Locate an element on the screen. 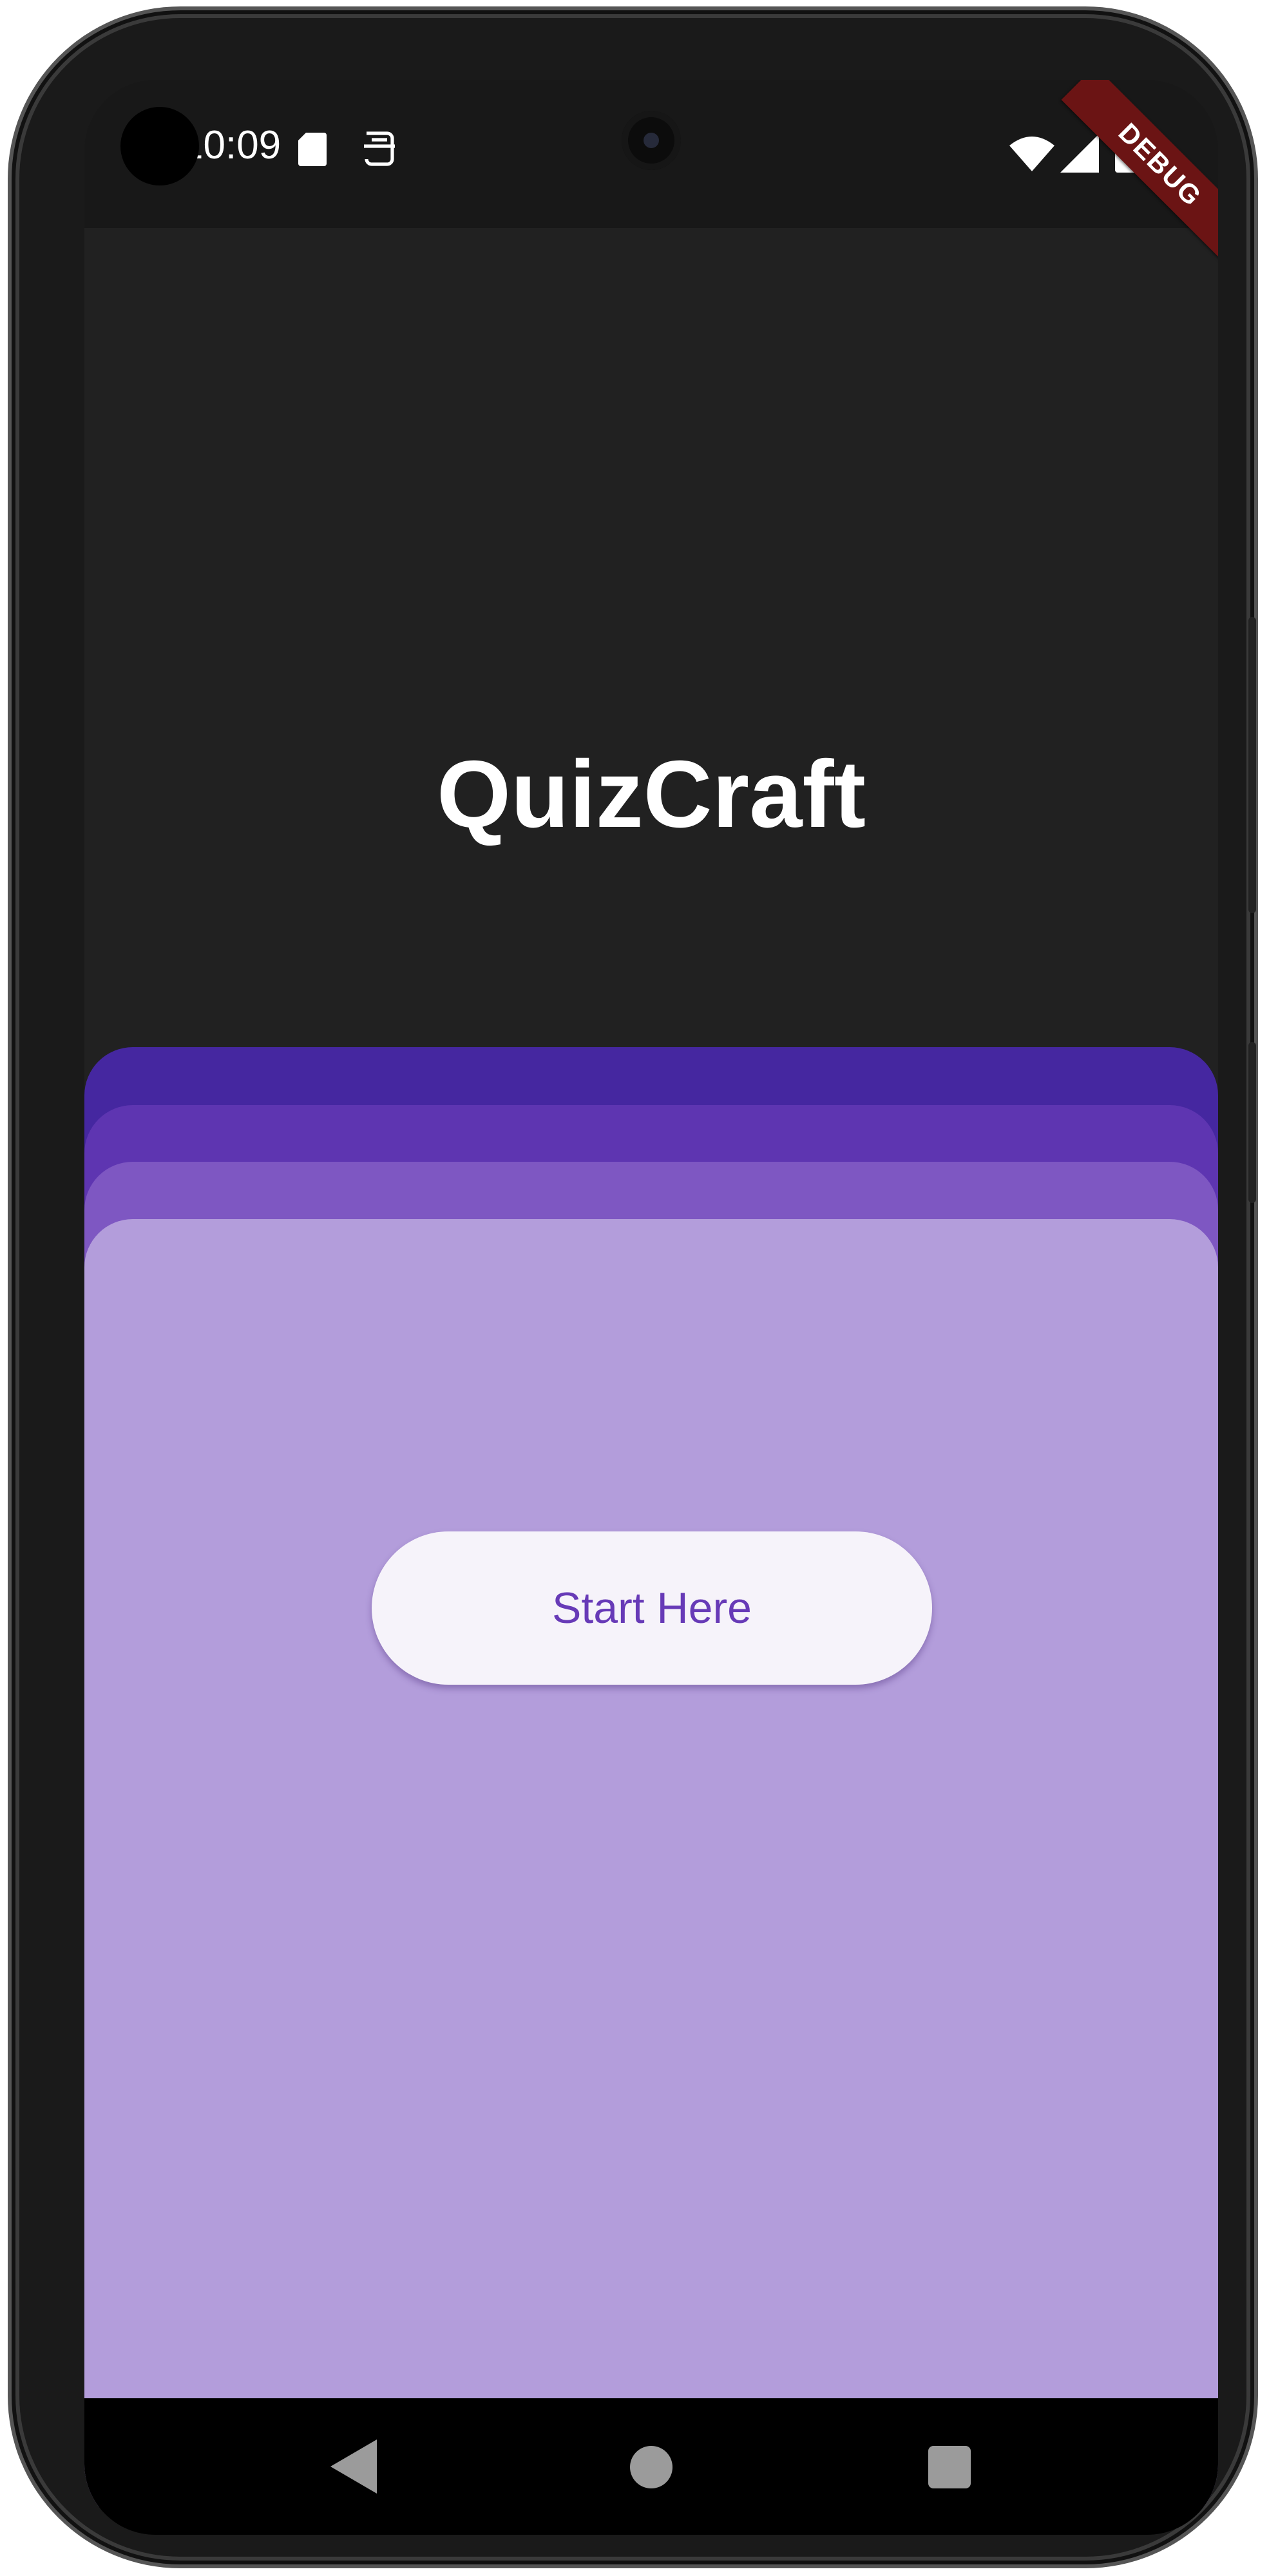  power-button is located at coordinates (1252, 1123).